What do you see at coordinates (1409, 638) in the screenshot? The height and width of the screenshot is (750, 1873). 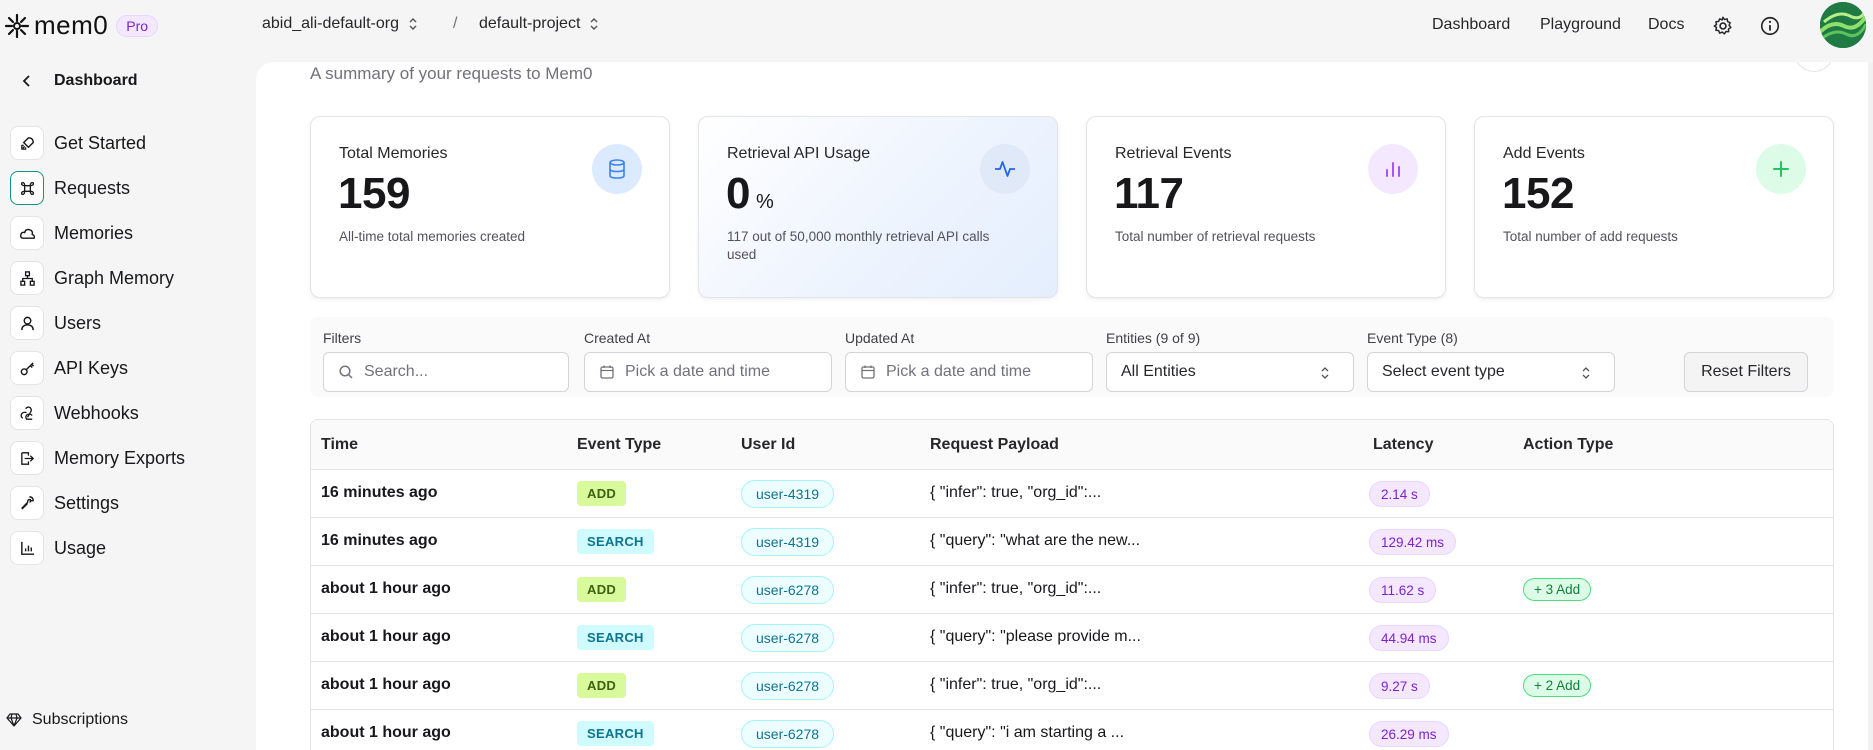 I see `latency-pill: 44.94 ms` at bounding box center [1409, 638].